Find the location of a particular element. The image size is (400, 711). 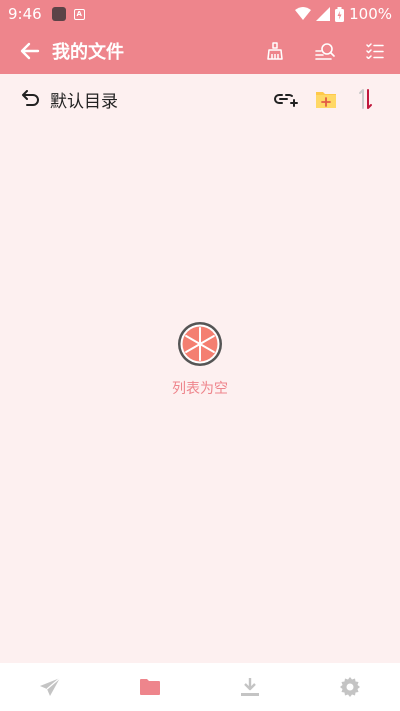

settings-icon is located at coordinates (350, 687).